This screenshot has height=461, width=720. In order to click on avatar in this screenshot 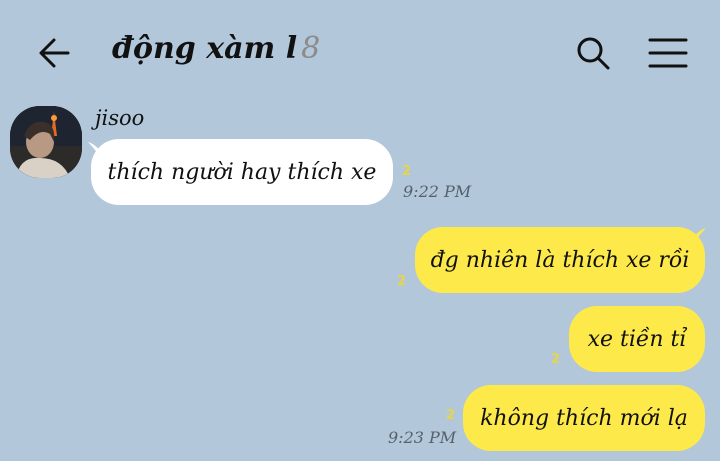, I will do `click(46, 142)`.